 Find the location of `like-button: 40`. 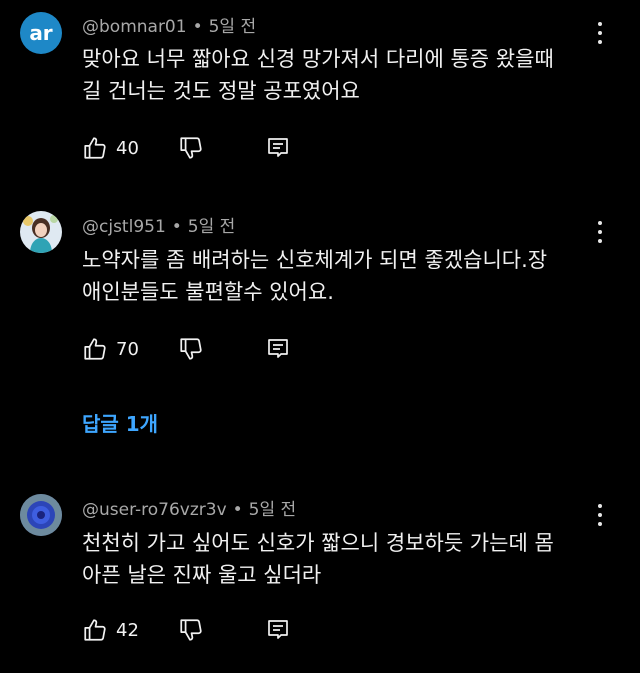

like-button: 40 is located at coordinates (110, 148).